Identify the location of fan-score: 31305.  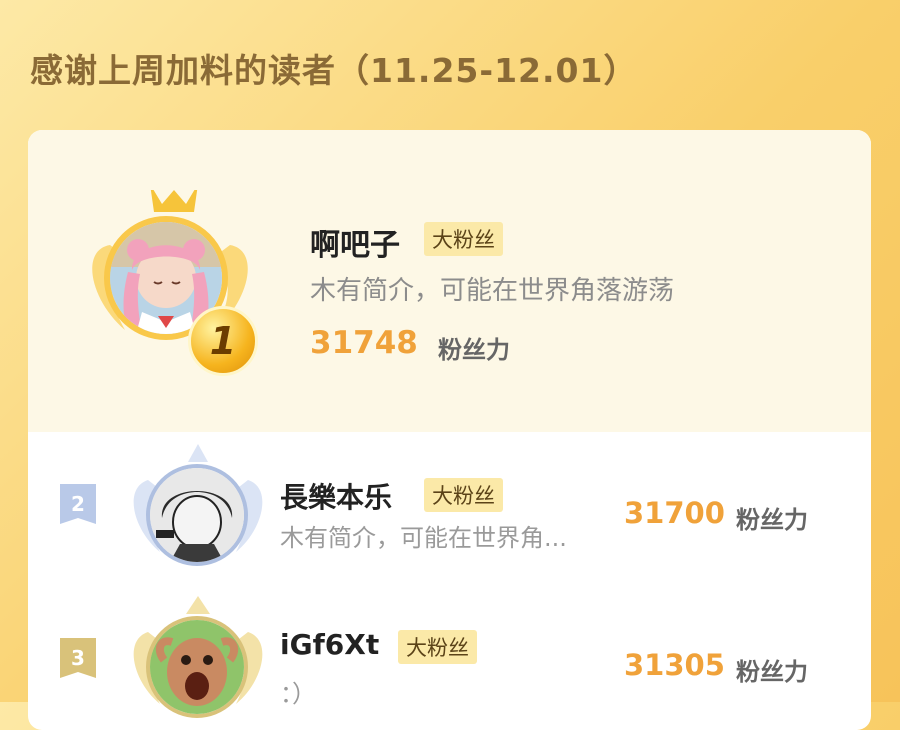
(674, 665).